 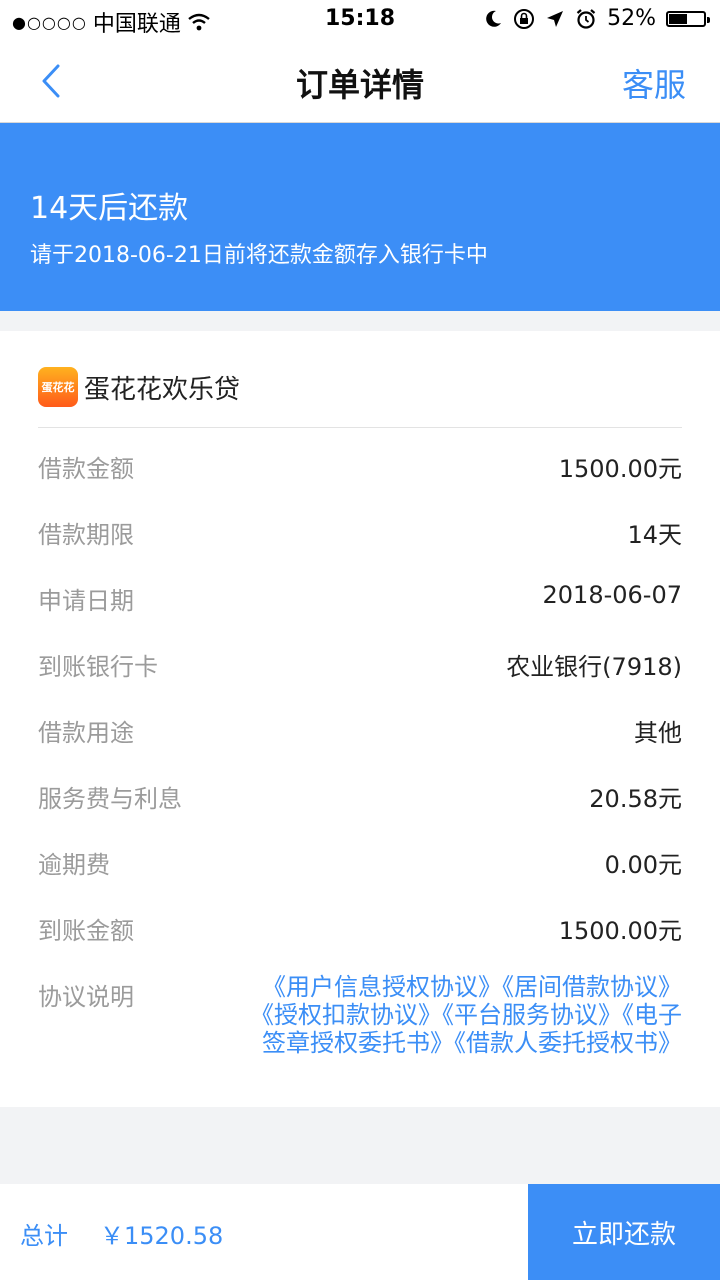 I want to click on repay-now-button: 立即还款, so click(x=624, y=1232).